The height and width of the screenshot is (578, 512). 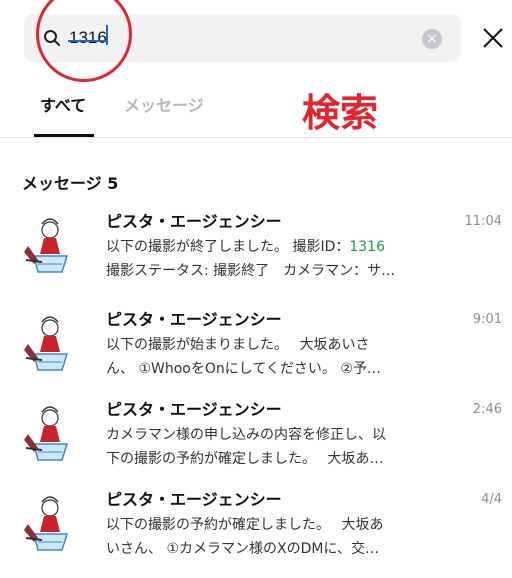 I want to click on tab-messages: メッセージ, so click(x=164, y=104).